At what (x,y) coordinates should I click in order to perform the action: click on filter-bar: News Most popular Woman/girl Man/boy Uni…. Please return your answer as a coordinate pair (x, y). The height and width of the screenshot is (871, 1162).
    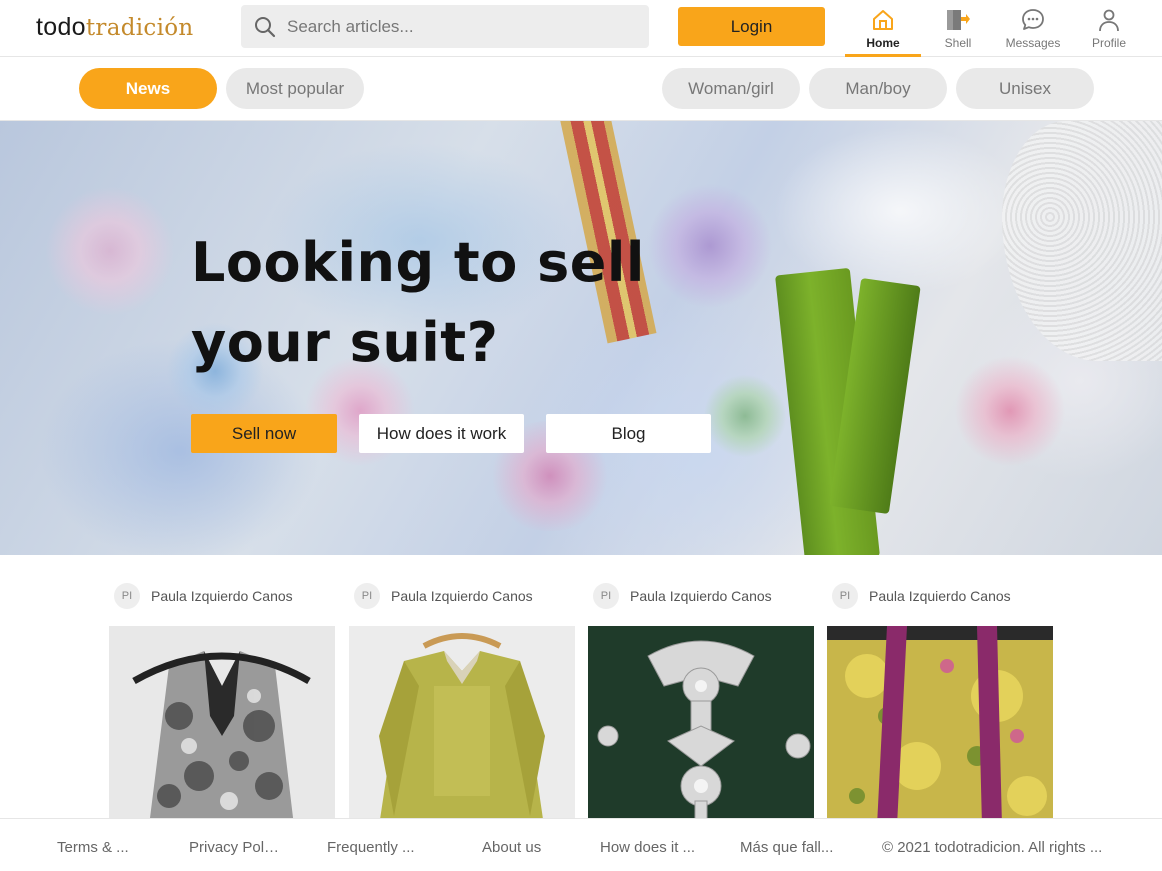
    Looking at the image, I should click on (581, 89).